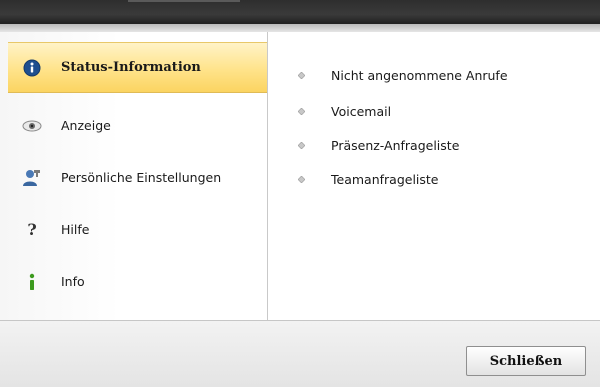 This screenshot has height=387, width=600. Describe the element at coordinates (526, 361) in the screenshot. I see `close-button: Schließen` at that location.